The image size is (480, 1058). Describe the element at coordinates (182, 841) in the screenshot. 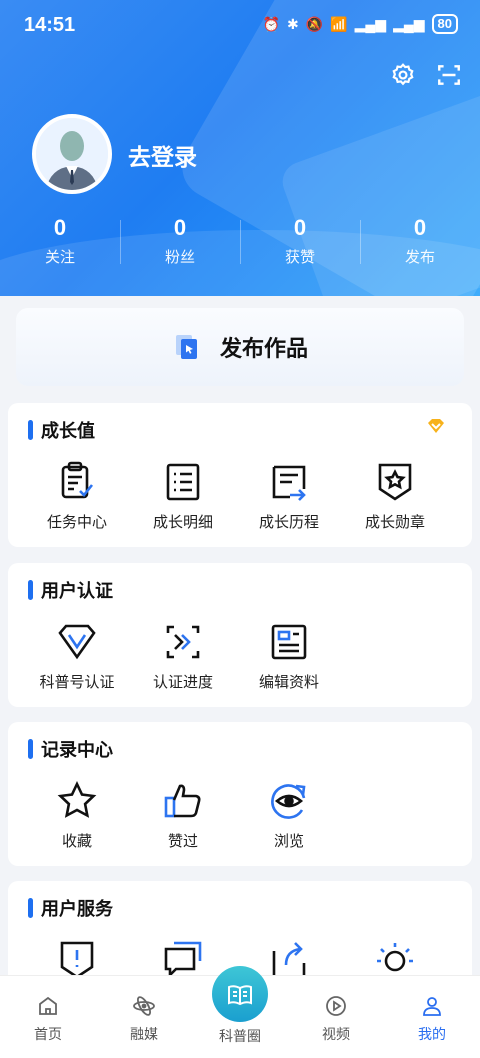

I see `item-label: 赞过` at that location.